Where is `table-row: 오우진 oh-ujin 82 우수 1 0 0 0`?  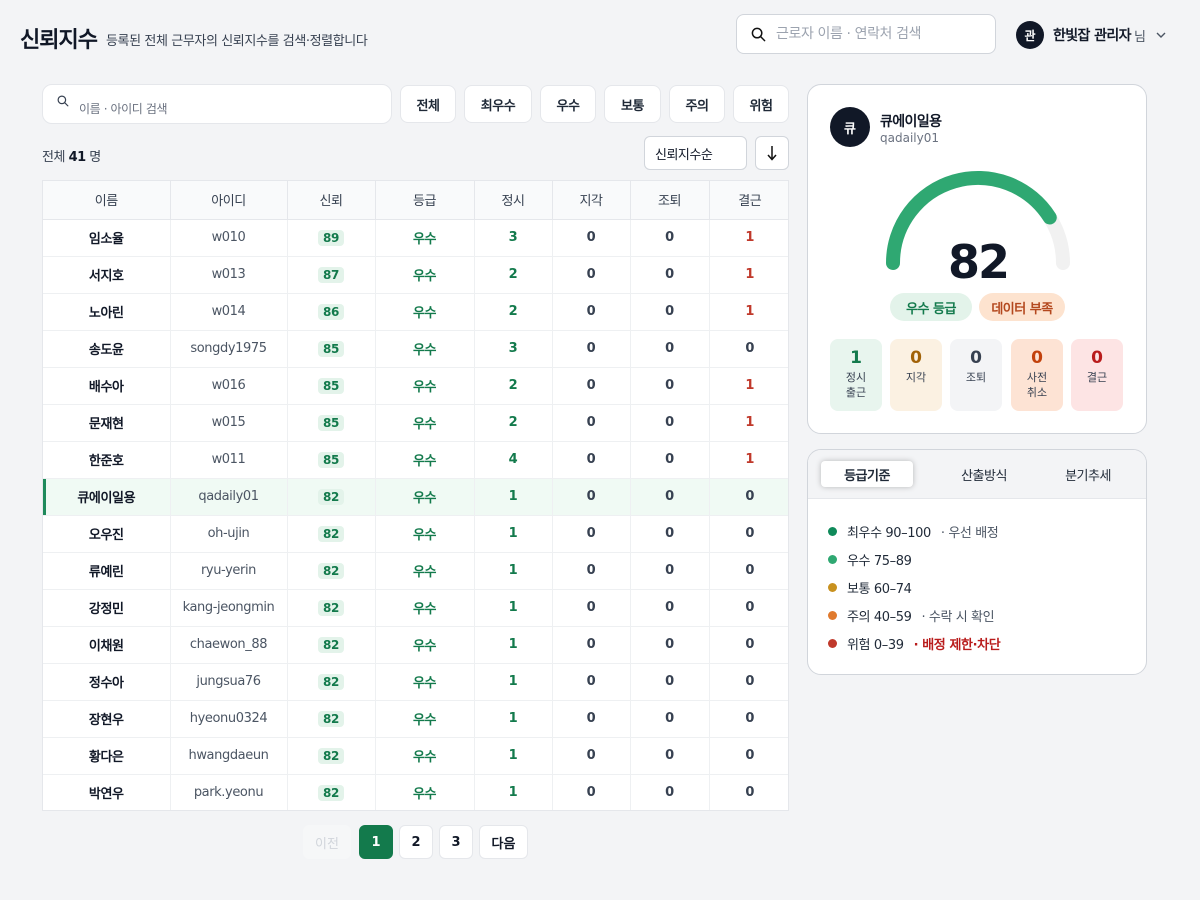 table-row: 오우진 oh-ujin 82 우수 1 0 0 0 is located at coordinates (415, 534).